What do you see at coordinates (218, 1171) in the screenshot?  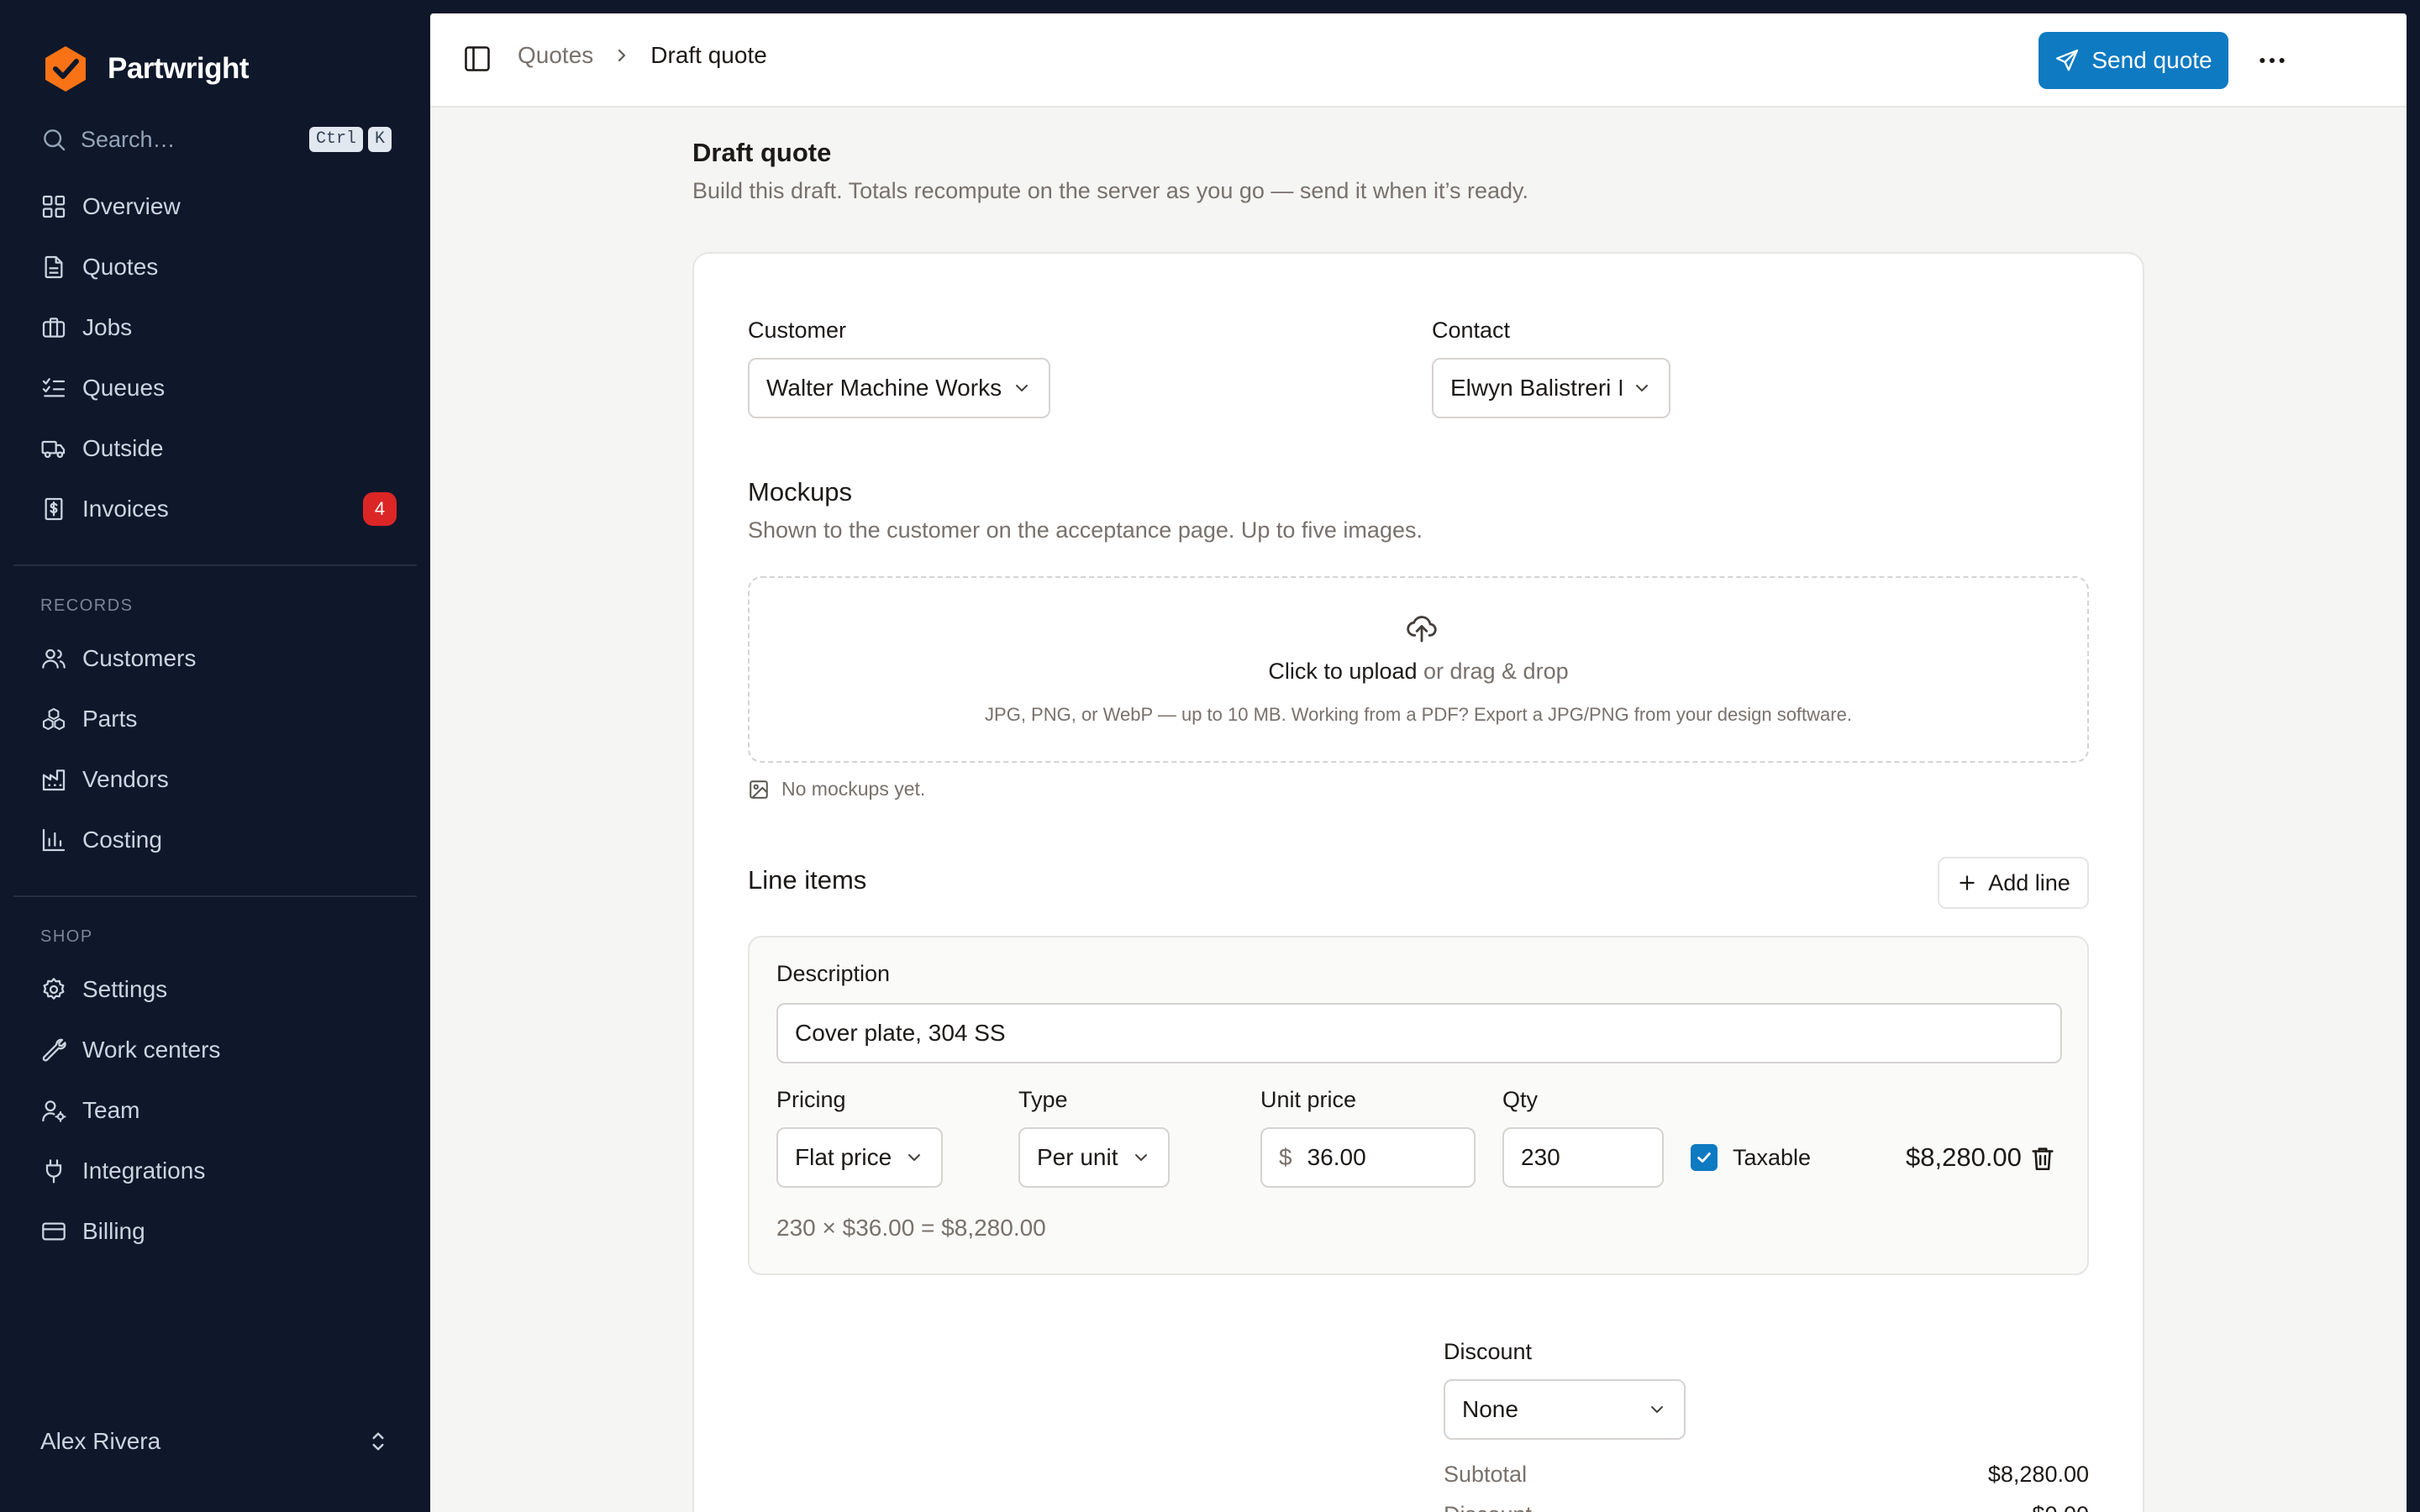 I see `sidebar-item-integrations: Integrations` at bounding box center [218, 1171].